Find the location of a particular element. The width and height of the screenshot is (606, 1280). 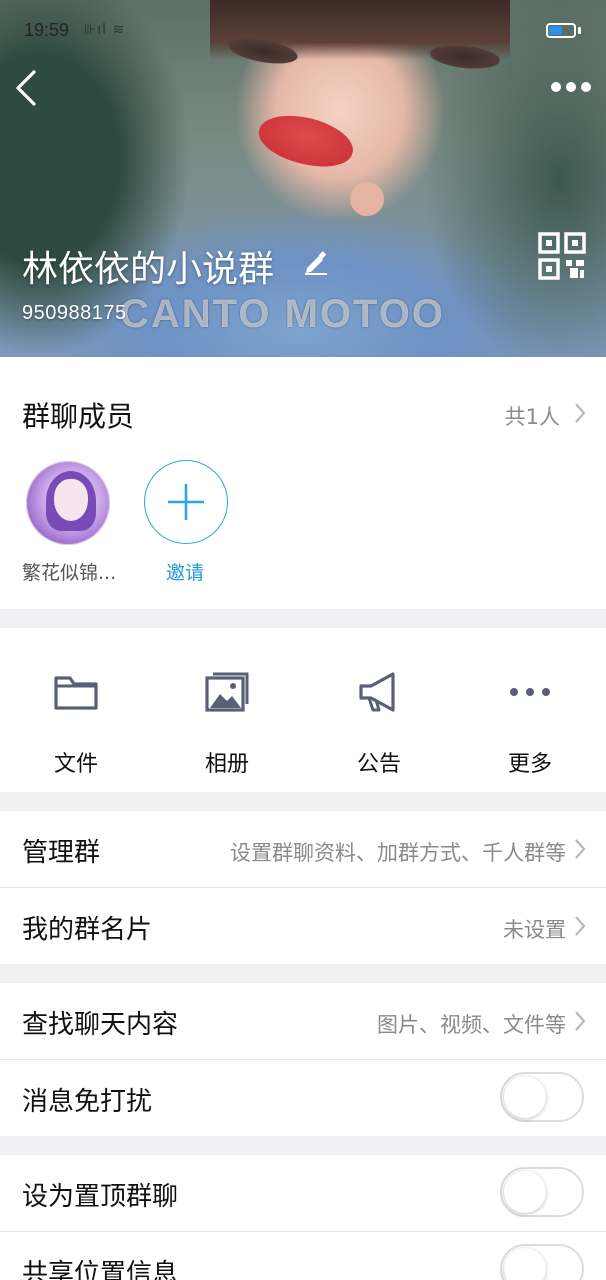

tool-label: 文件 is located at coordinates (75, 764).